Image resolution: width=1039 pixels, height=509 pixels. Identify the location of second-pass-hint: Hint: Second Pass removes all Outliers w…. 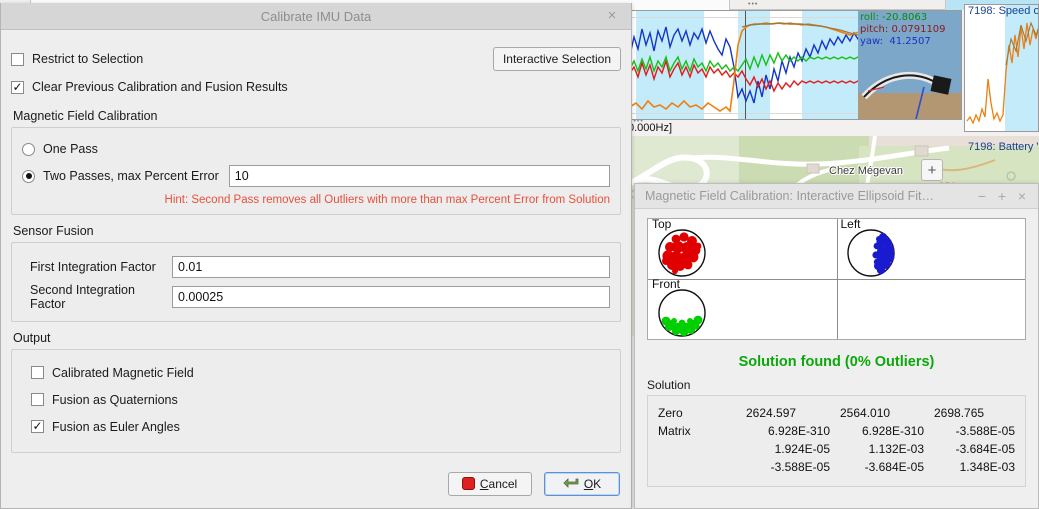
(387, 200).